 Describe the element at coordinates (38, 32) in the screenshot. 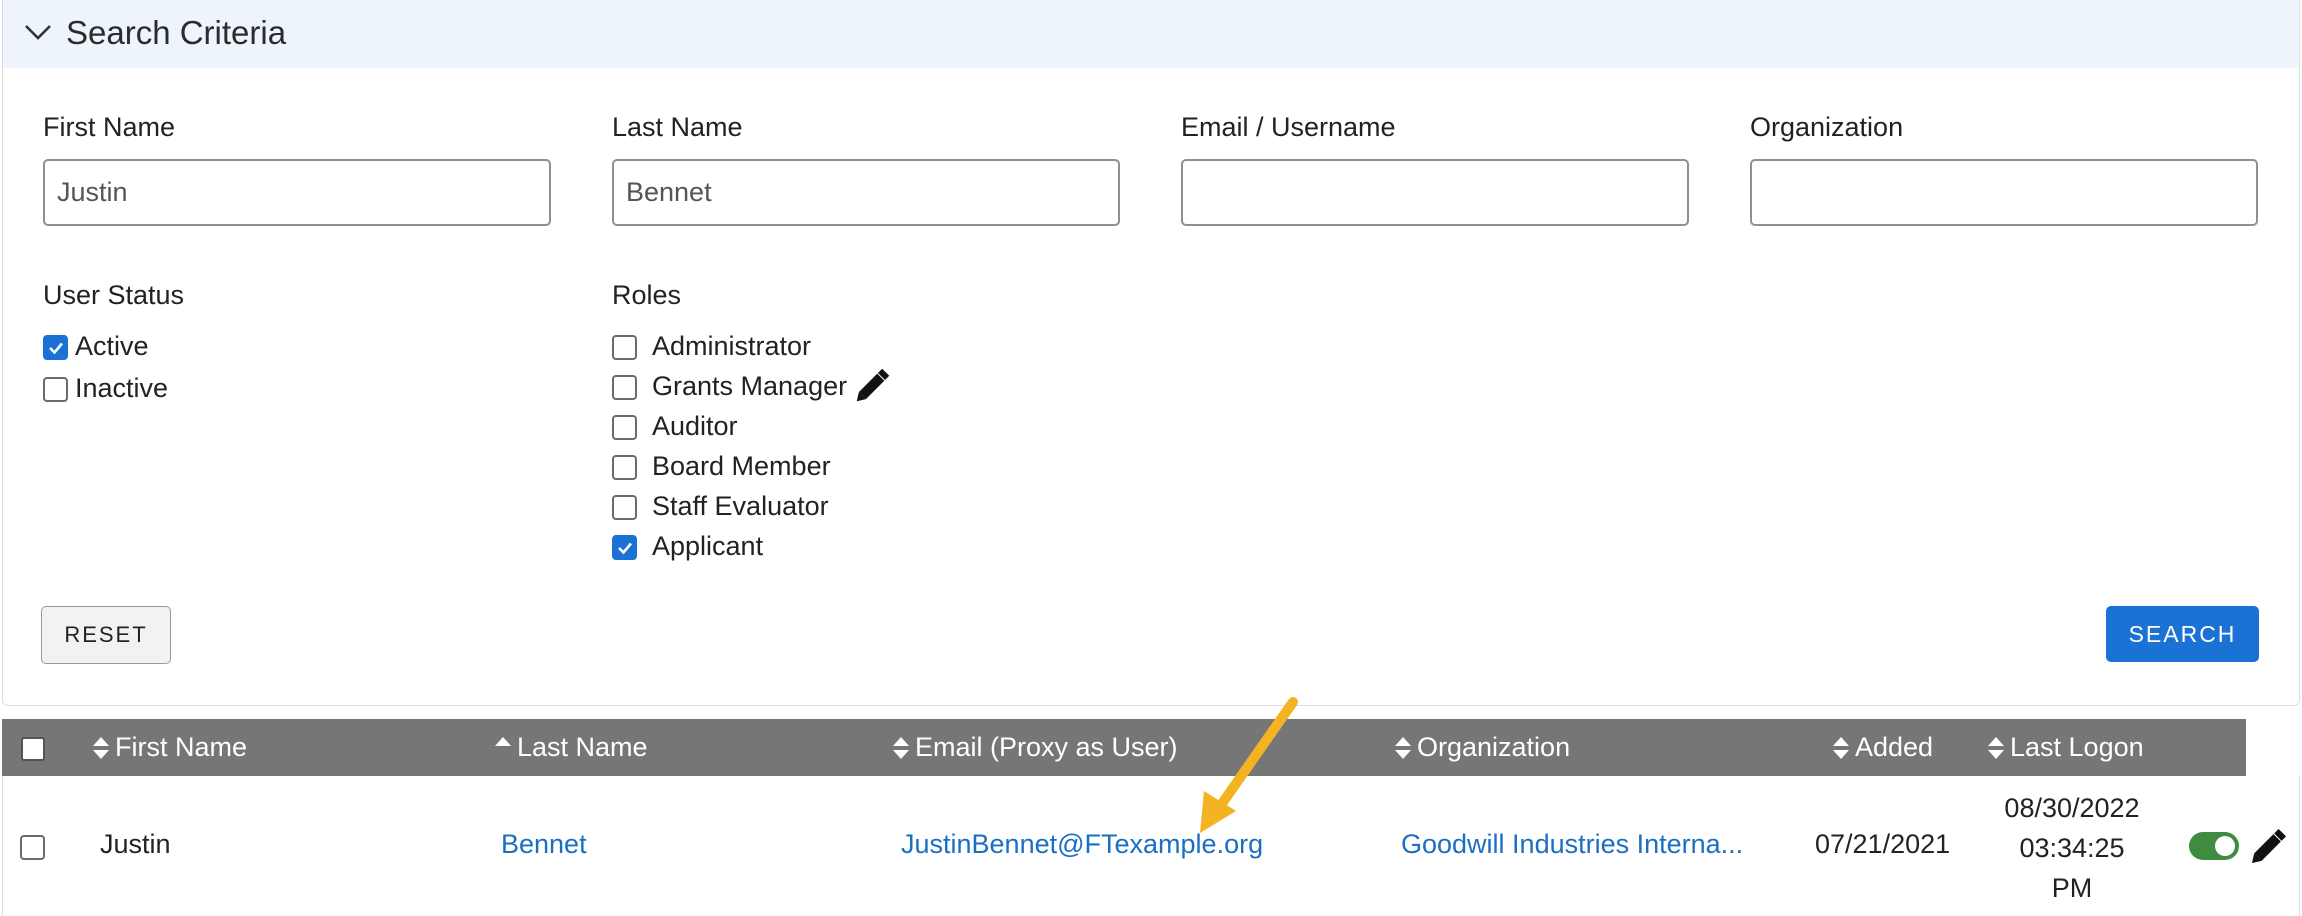

I see `chevron-down-icon` at that location.